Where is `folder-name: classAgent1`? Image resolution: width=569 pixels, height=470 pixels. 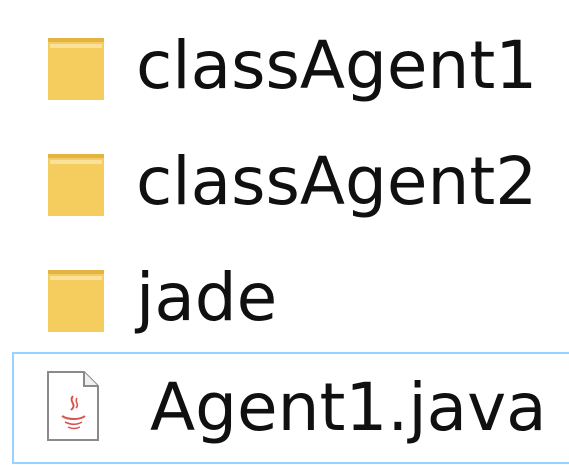
folder-name: classAgent1 is located at coordinates (337, 65).